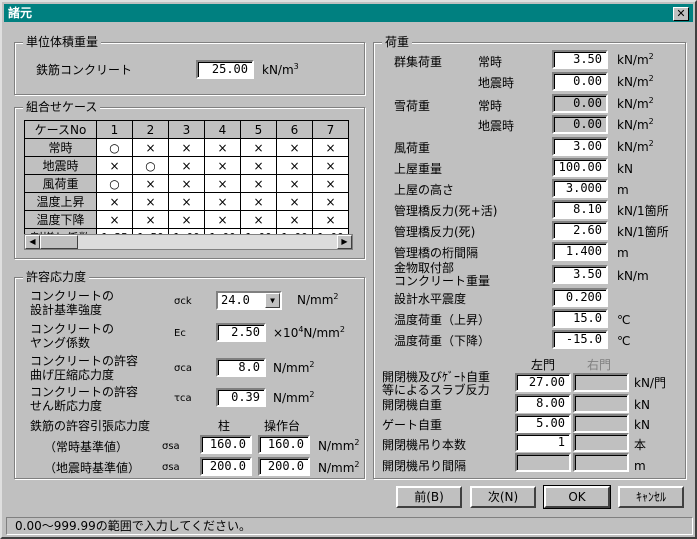  I want to click on combo-header-cell: 3, so click(186, 129).